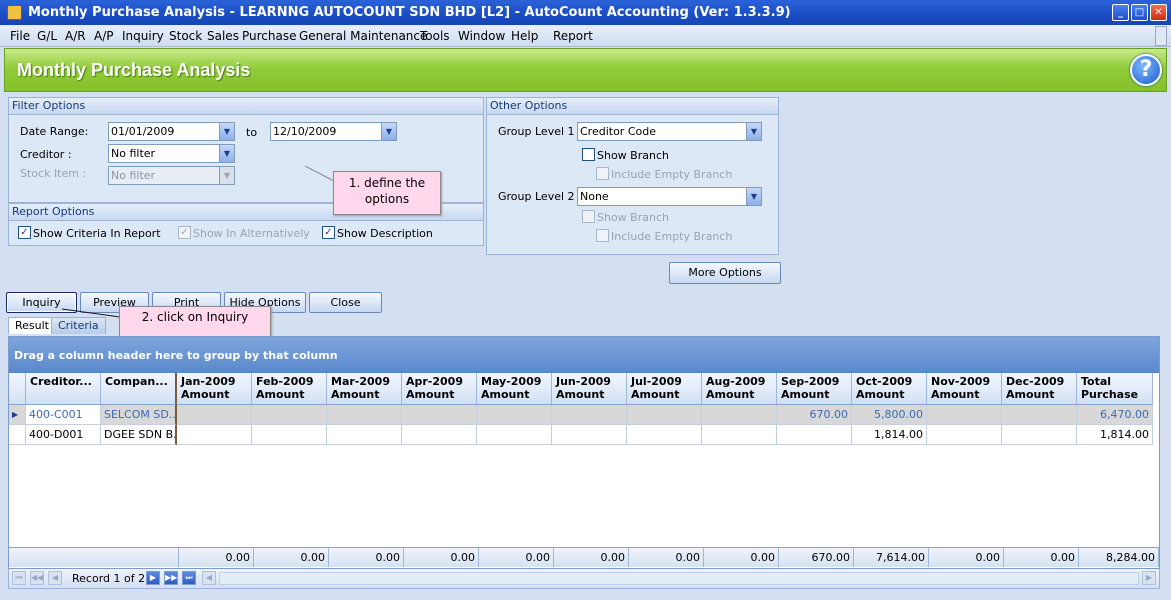 This screenshot has height=600, width=1171. Describe the element at coordinates (1139, 12) in the screenshot. I see `maximize-icon: □` at that location.